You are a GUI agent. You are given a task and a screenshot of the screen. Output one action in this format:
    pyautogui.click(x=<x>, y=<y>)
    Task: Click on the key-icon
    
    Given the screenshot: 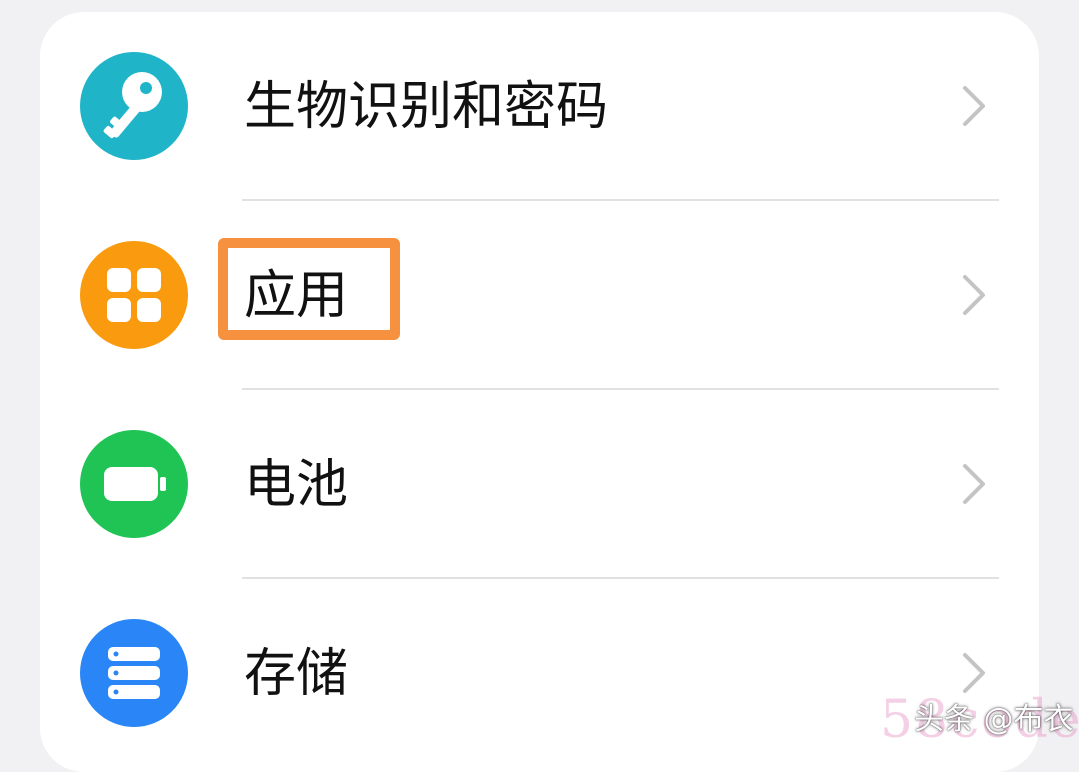 What is the action you would take?
    pyautogui.click(x=134, y=106)
    